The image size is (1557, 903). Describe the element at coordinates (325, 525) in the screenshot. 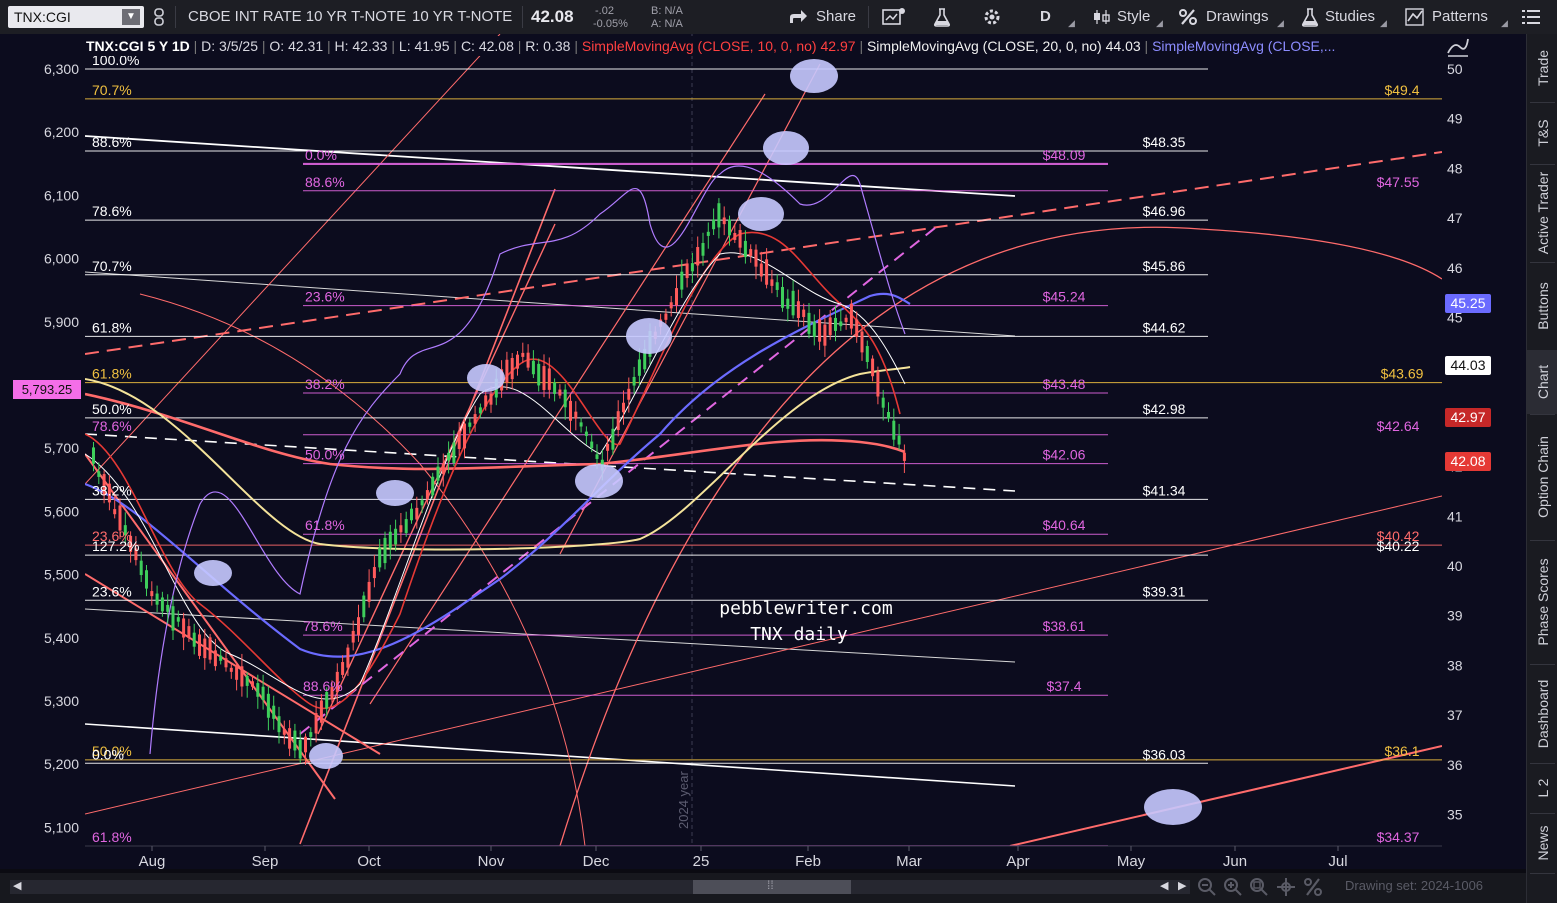

I see `fib-percent-label: 61.8%` at that location.